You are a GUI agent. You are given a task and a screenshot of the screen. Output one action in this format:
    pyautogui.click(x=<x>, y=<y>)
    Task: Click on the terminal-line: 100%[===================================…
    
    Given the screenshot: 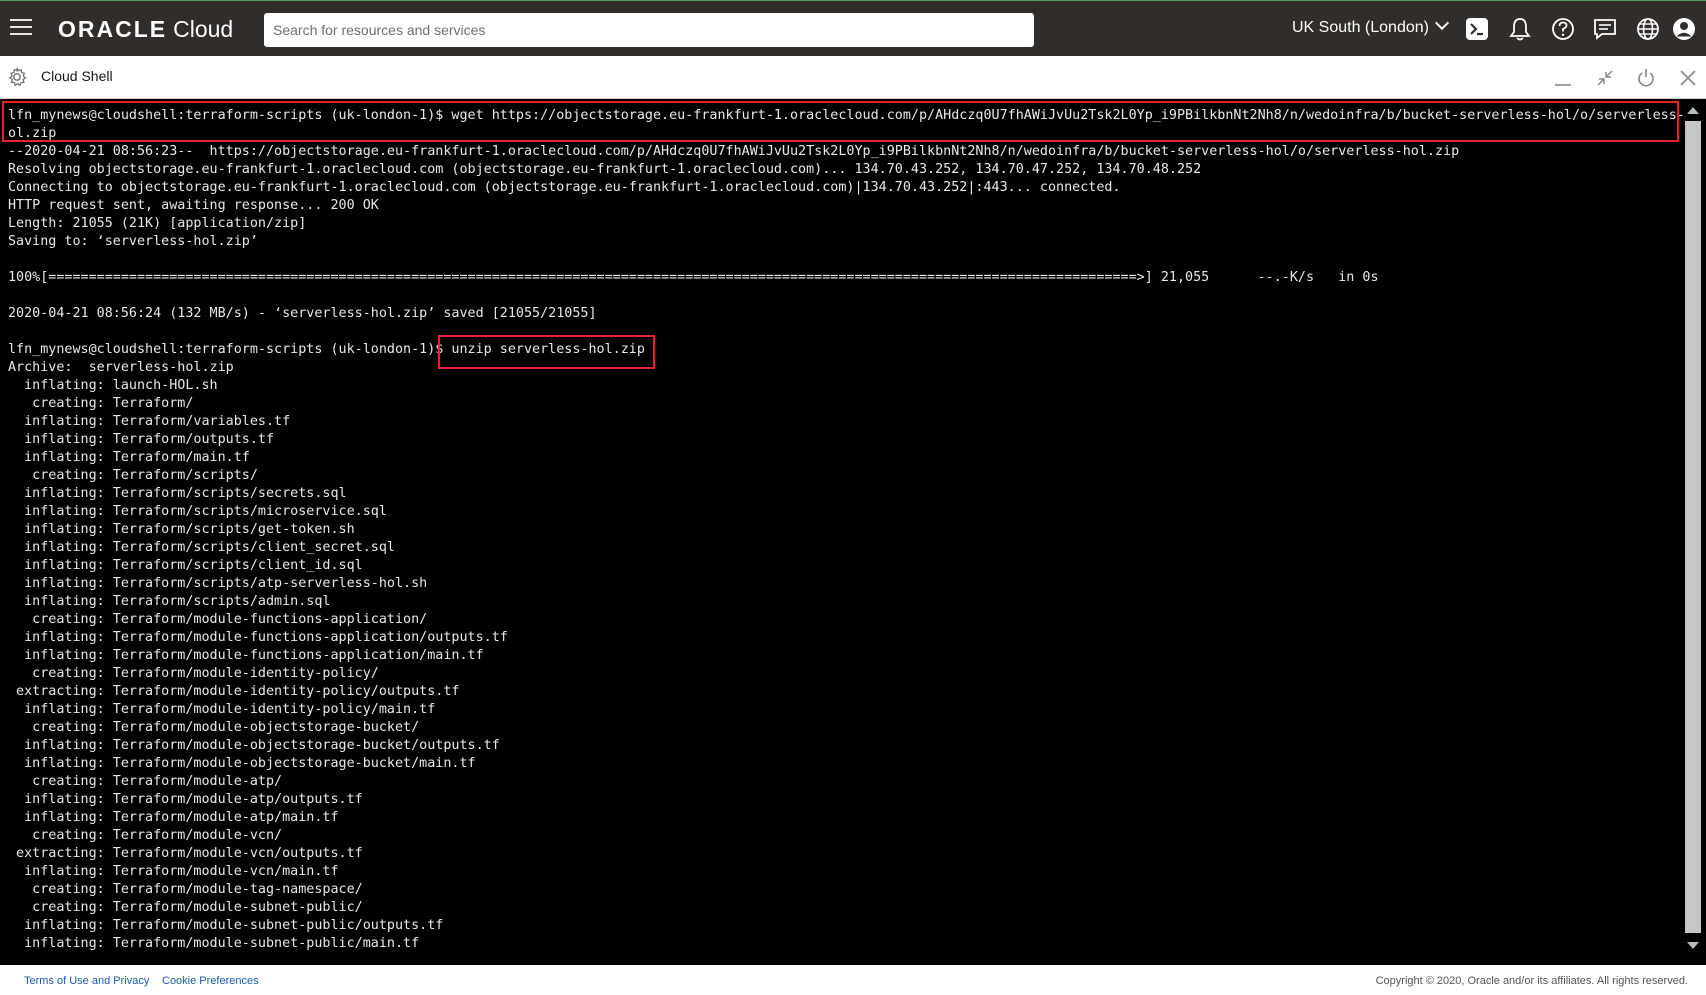 What is the action you would take?
    pyautogui.click(x=693, y=277)
    